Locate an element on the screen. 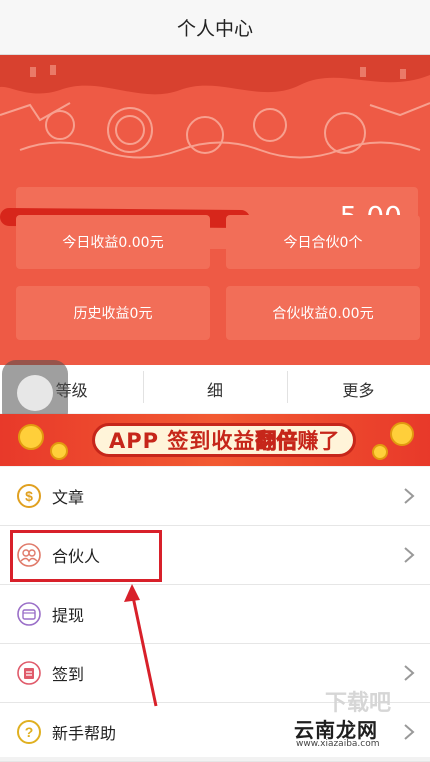 The width and height of the screenshot is (430, 762). dollar-icon: $ is located at coordinates (29, 496).